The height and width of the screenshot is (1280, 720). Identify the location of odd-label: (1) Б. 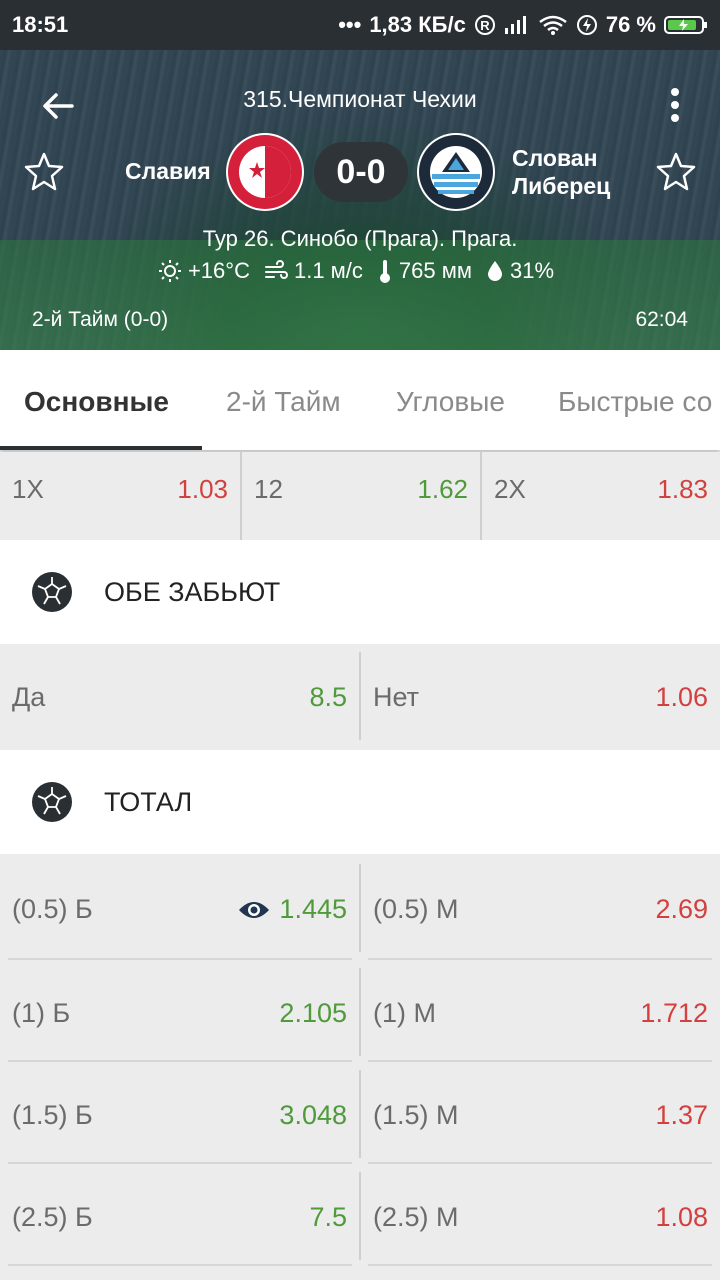
(41, 1013).